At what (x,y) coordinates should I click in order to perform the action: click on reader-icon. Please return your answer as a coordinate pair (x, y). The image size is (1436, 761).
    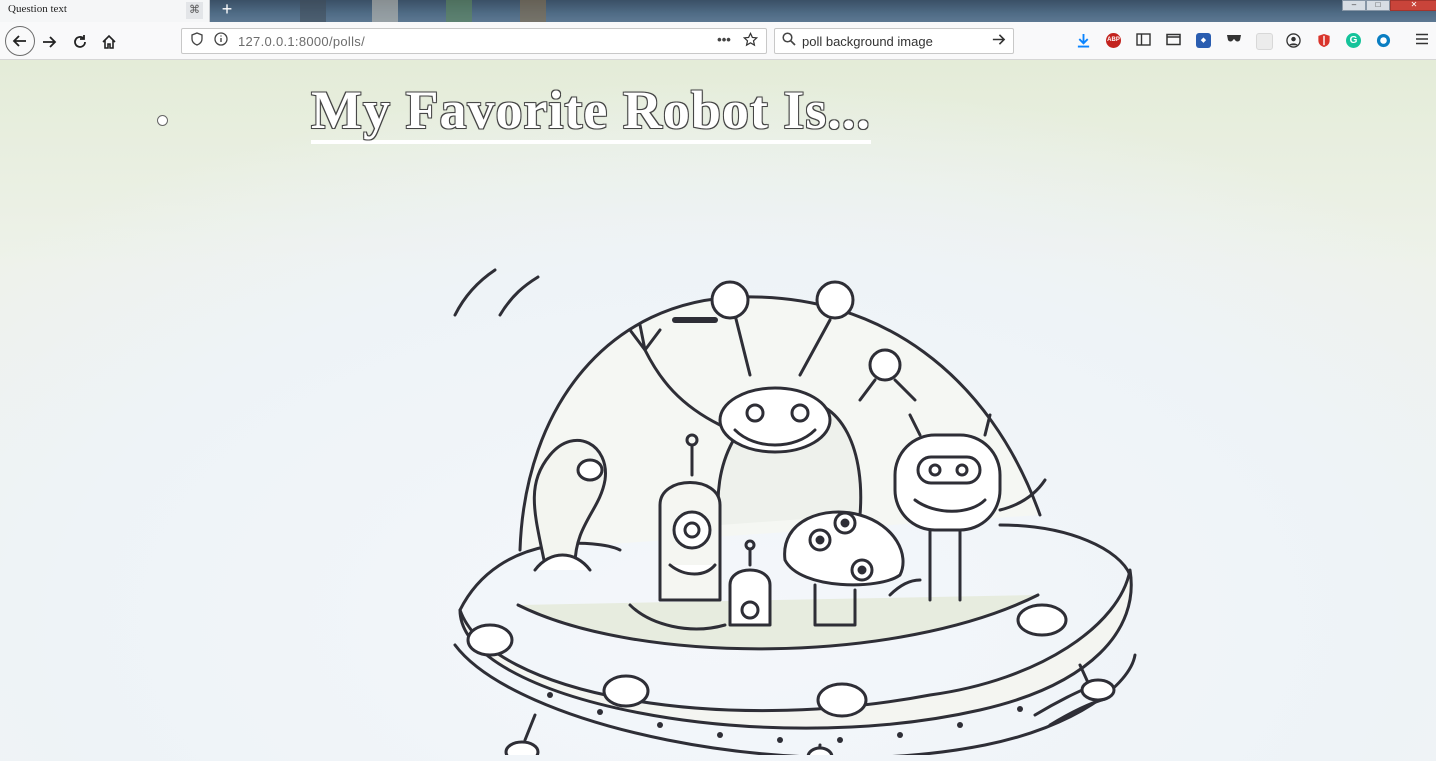
    Looking at the image, I should click on (1173, 40).